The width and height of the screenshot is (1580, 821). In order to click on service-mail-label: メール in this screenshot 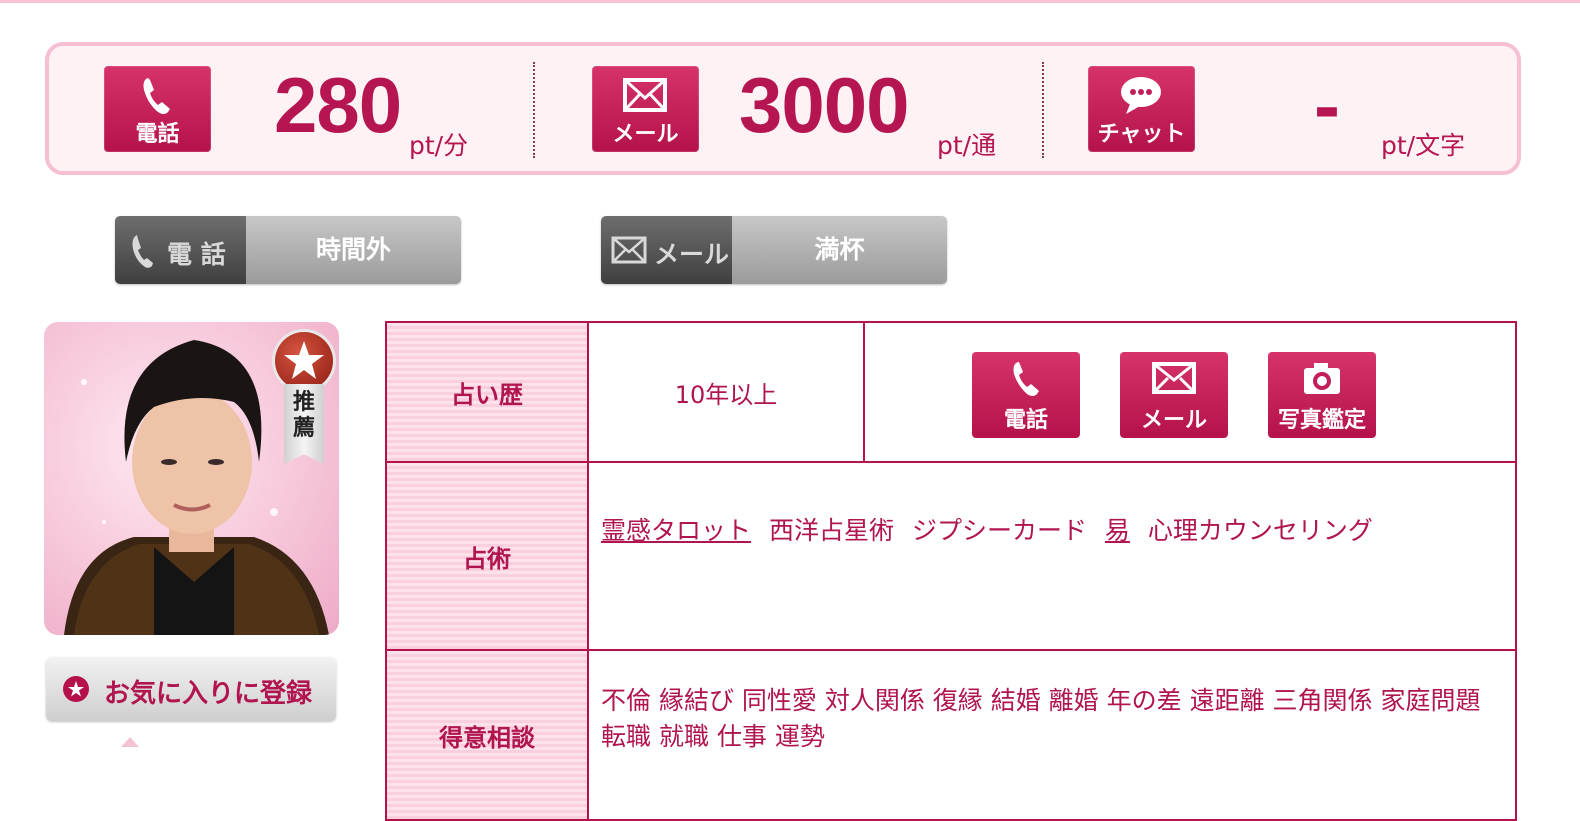, I will do `click(1173, 420)`.